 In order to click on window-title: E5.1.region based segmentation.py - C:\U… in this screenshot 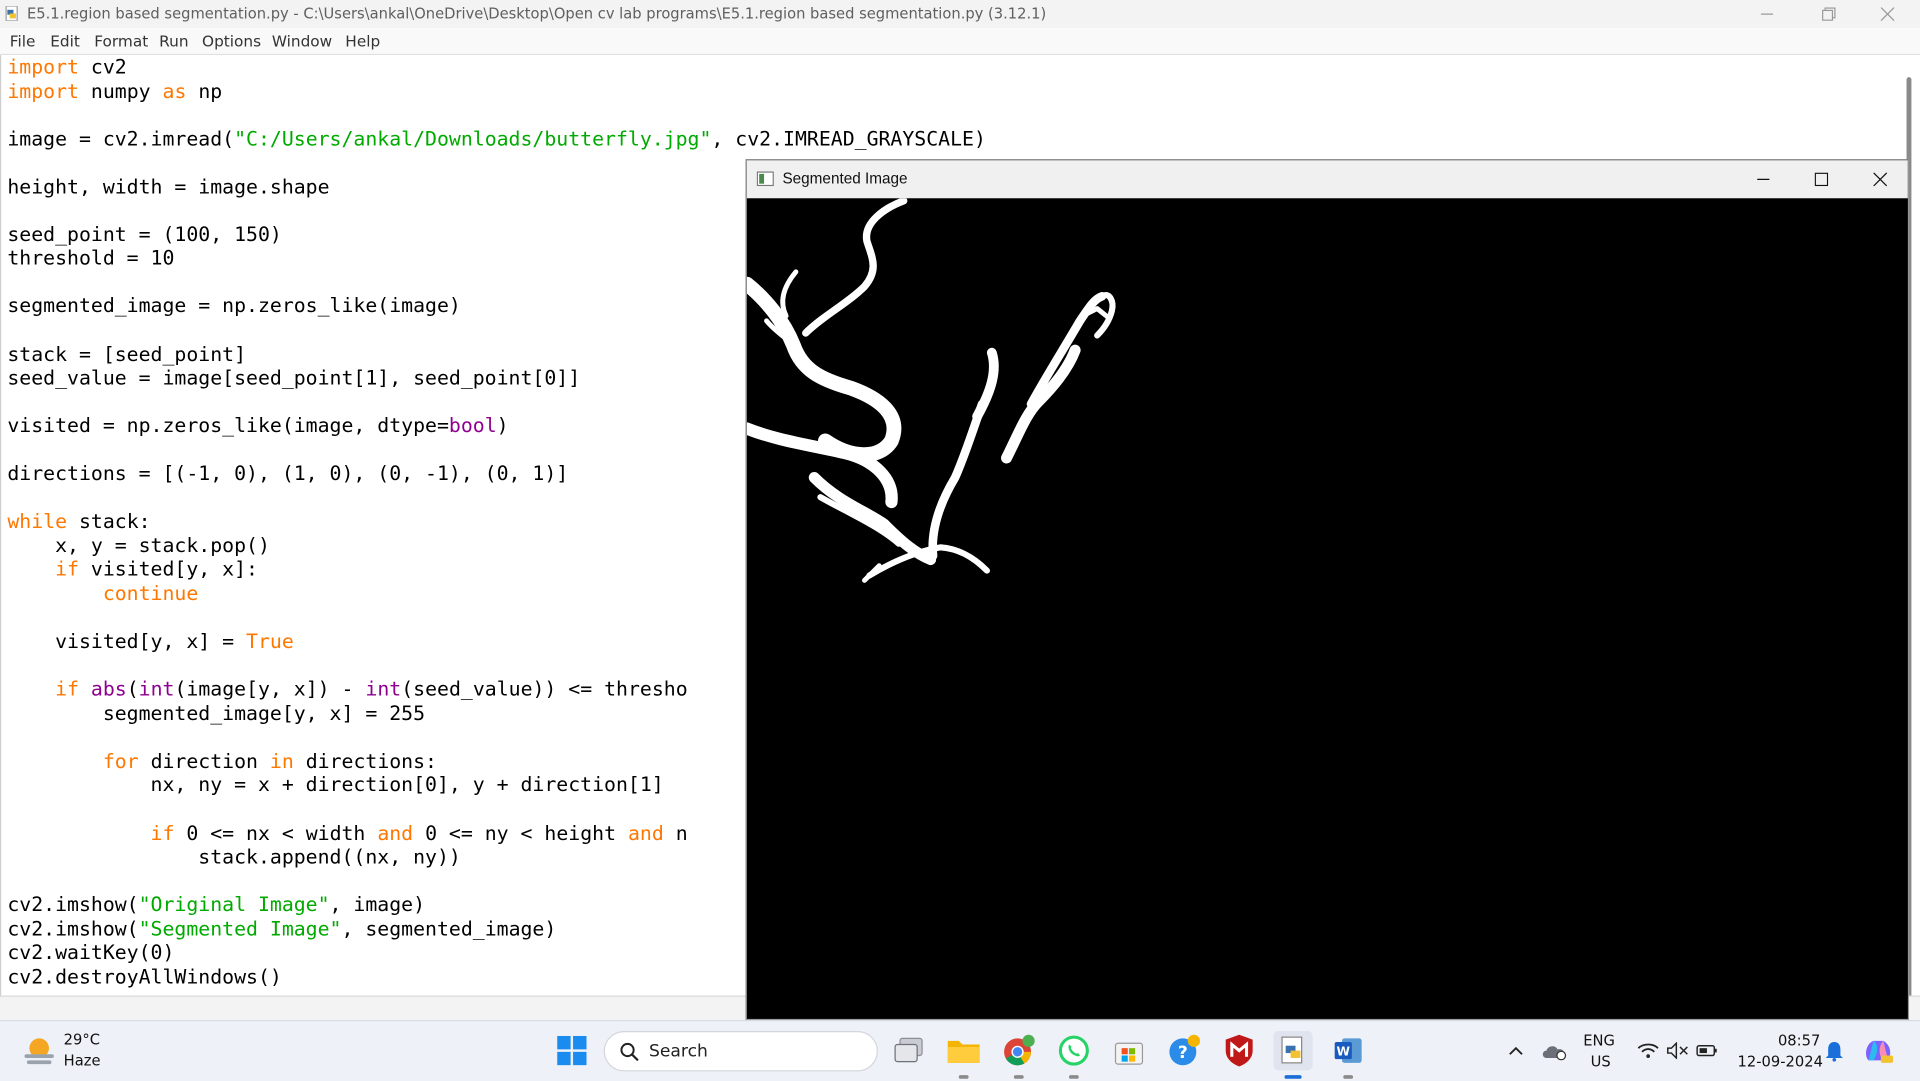, I will do `click(536, 13)`.